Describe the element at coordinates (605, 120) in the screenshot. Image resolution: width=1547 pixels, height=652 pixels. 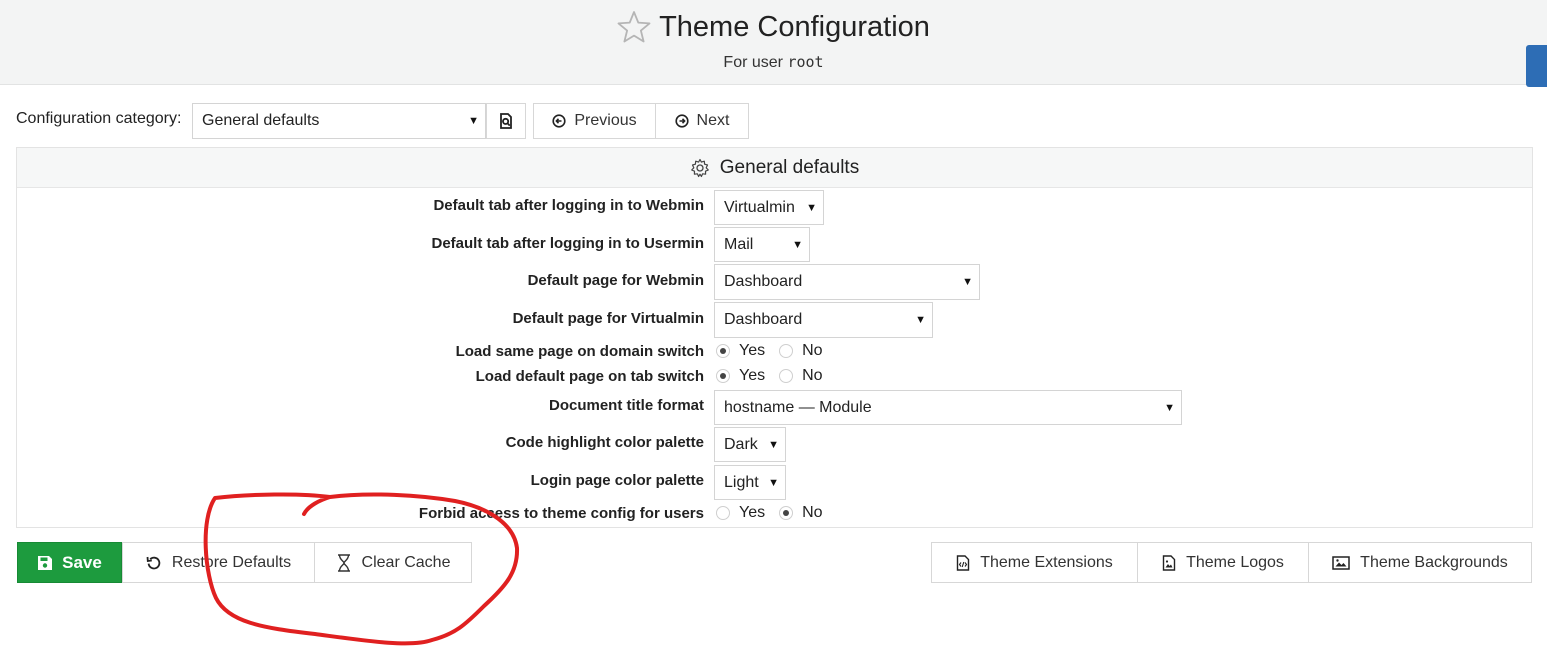
I see `previous-label: Previous` at that location.